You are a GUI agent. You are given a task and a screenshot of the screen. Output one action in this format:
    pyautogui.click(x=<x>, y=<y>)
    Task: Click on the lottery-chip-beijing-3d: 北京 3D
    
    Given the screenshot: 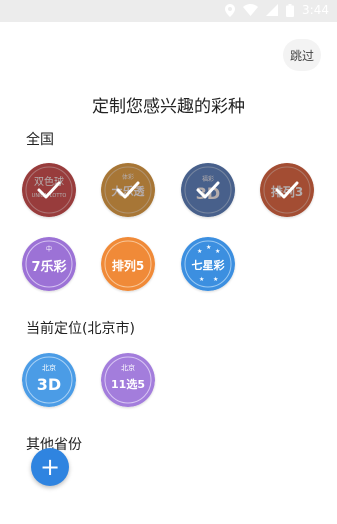 What is the action you would take?
    pyautogui.click(x=49, y=380)
    